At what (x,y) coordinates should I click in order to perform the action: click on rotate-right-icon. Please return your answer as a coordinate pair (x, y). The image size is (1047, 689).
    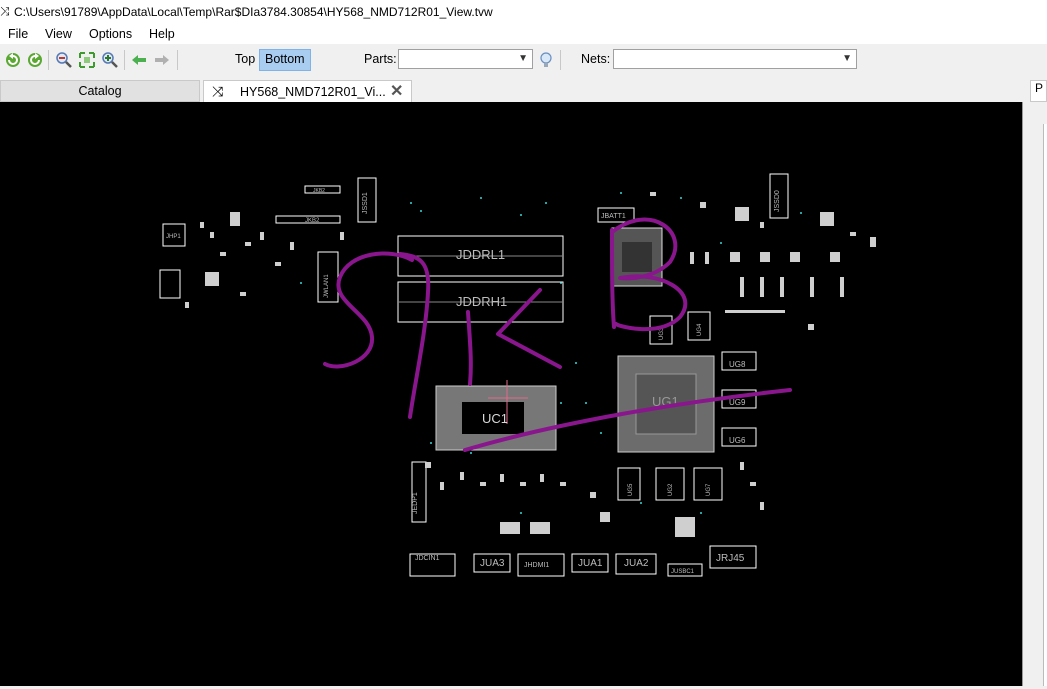
    Looking at the image, I should click on (35, 60).